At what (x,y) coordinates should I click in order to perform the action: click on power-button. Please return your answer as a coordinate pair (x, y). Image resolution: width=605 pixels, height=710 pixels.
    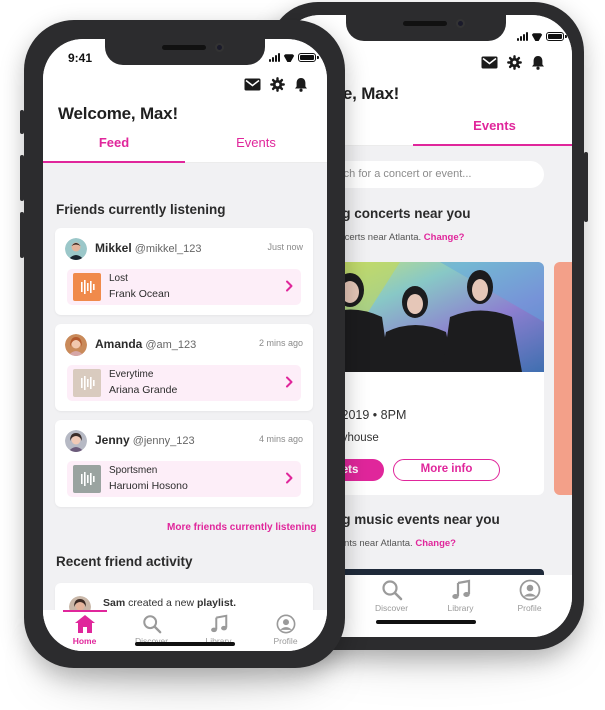
    Looking at the image, I should click on (586, 187).